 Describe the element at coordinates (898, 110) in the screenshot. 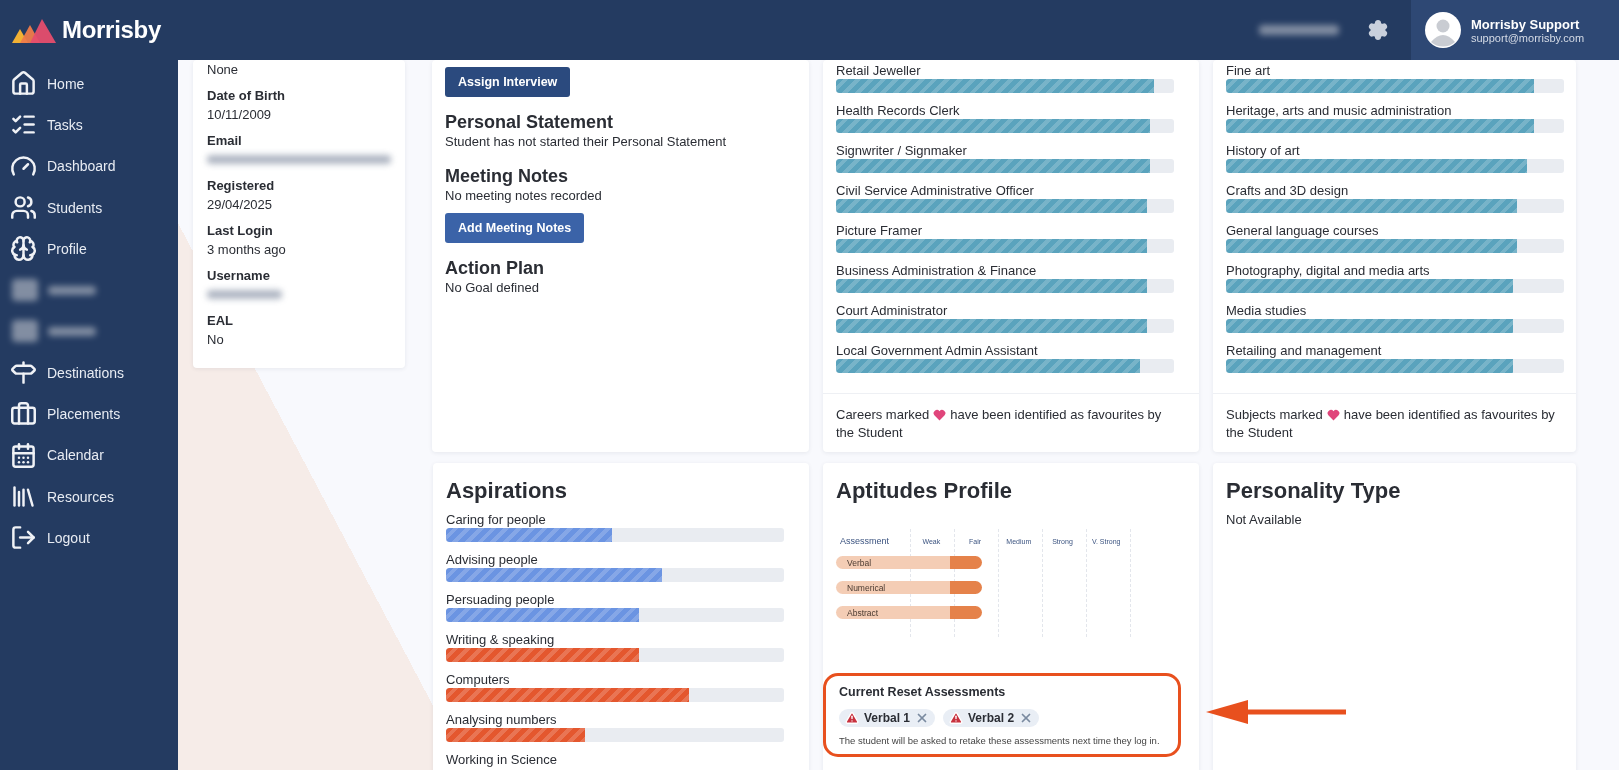

I see `bar-label: Health Records Clerk` at that location.